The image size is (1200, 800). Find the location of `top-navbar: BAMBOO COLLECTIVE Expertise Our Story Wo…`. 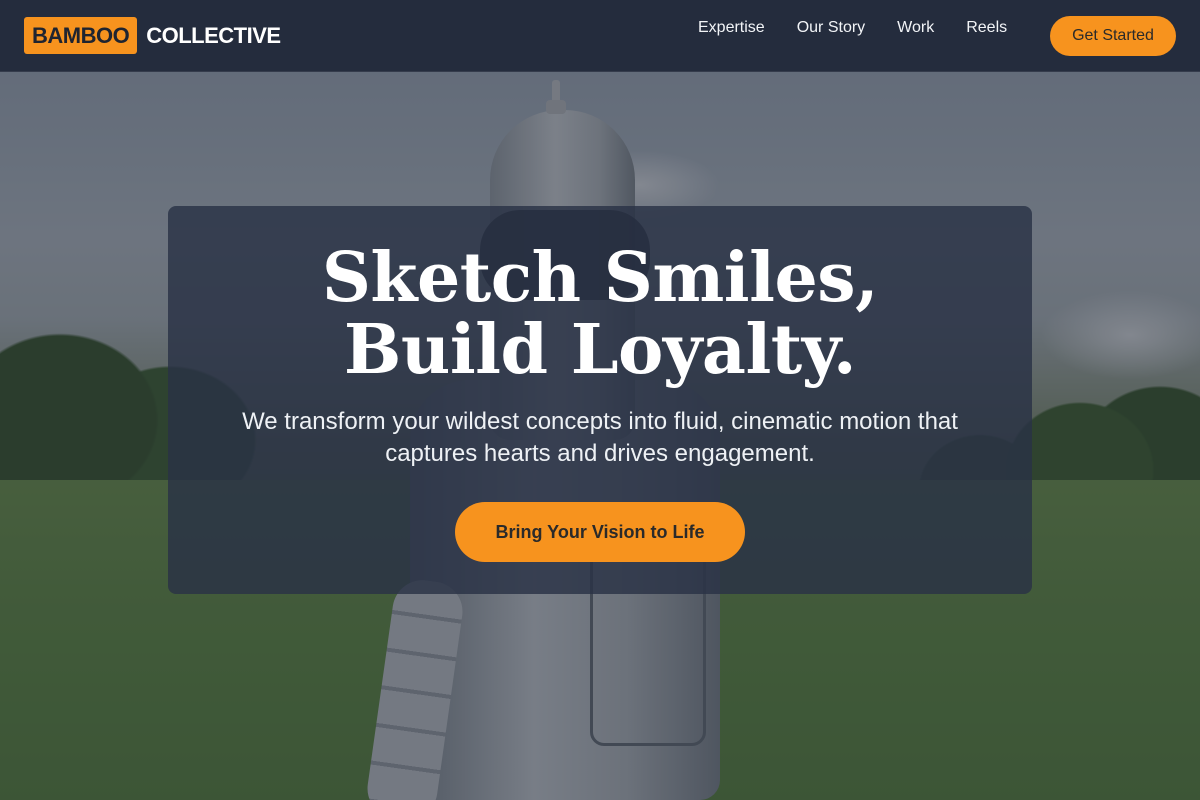

top-navbar: BAMBOO COLLECTIVE Expertise Our Story Wo… is located at coordinates (600, 36).